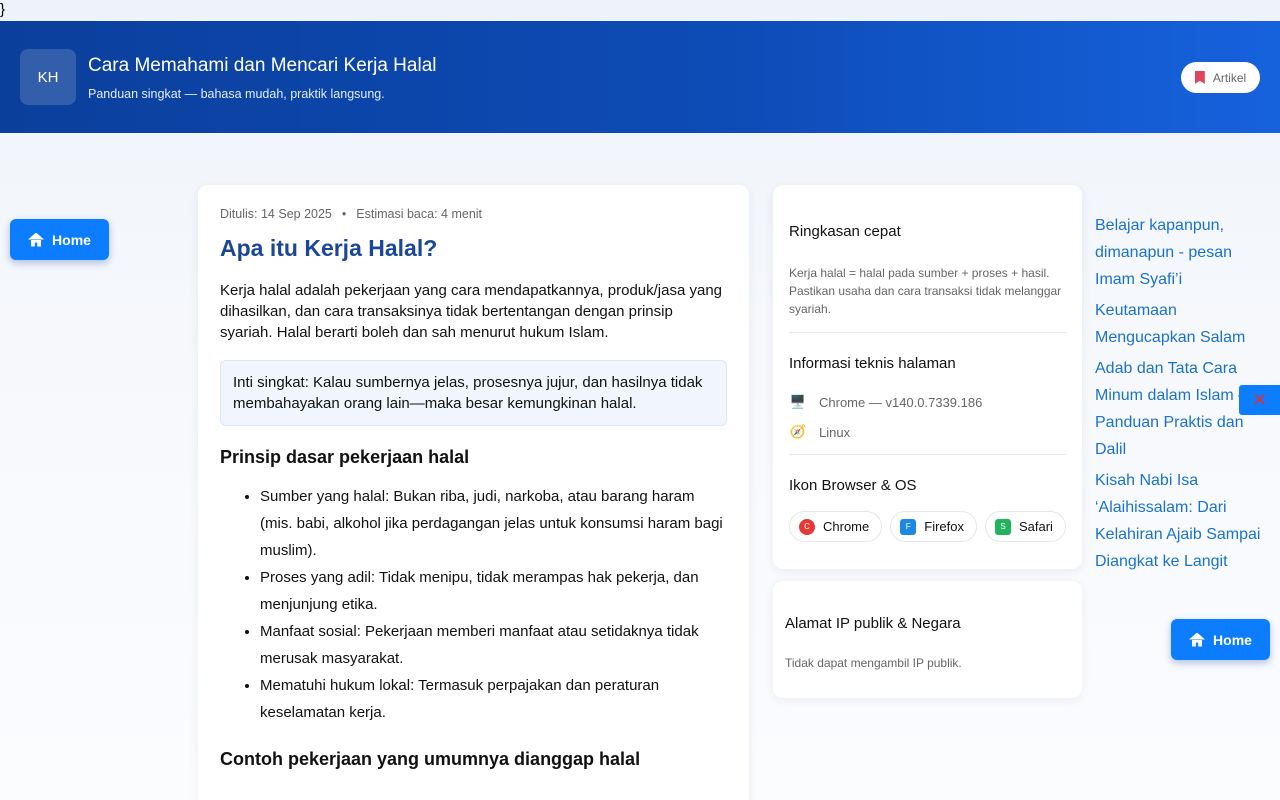 This screenshot has width=1280, height=800. Describe the element at coordinates (1035, 526) in the screenshot. I see `chip-label: Safari` at that location.